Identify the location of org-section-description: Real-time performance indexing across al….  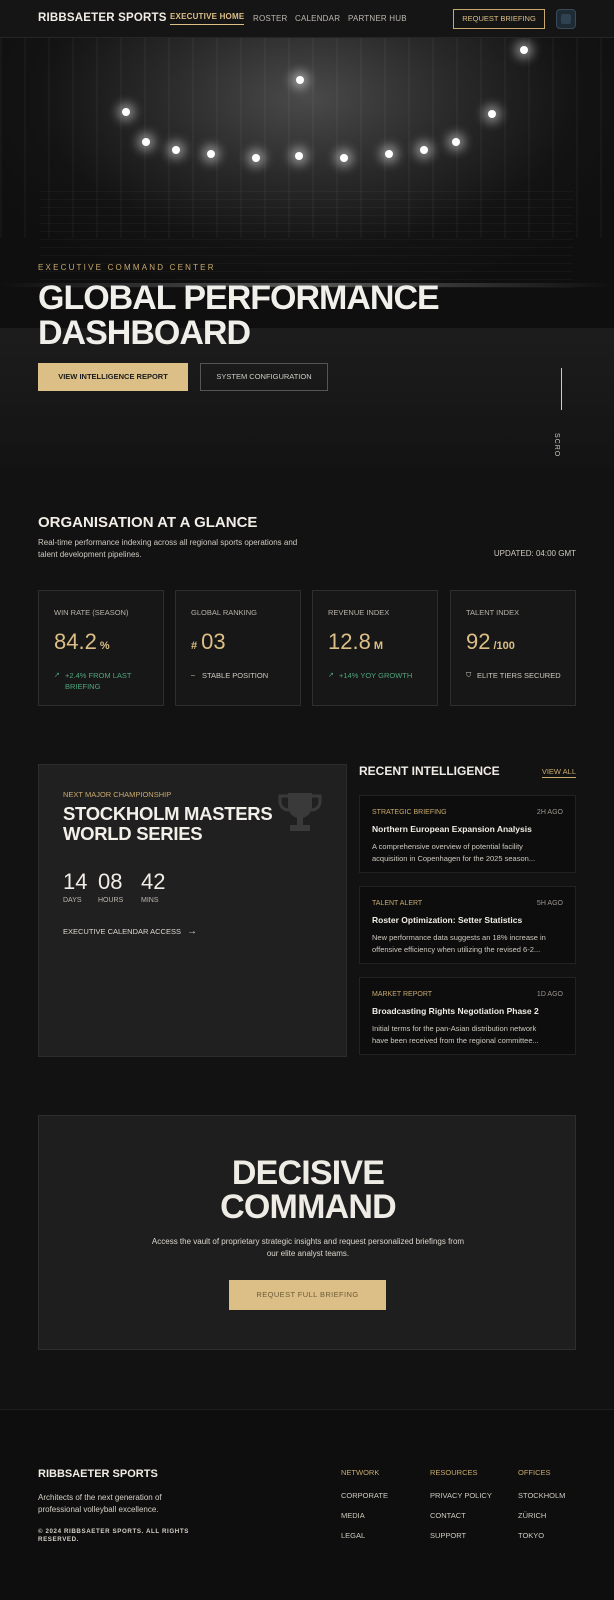
(168, 548).